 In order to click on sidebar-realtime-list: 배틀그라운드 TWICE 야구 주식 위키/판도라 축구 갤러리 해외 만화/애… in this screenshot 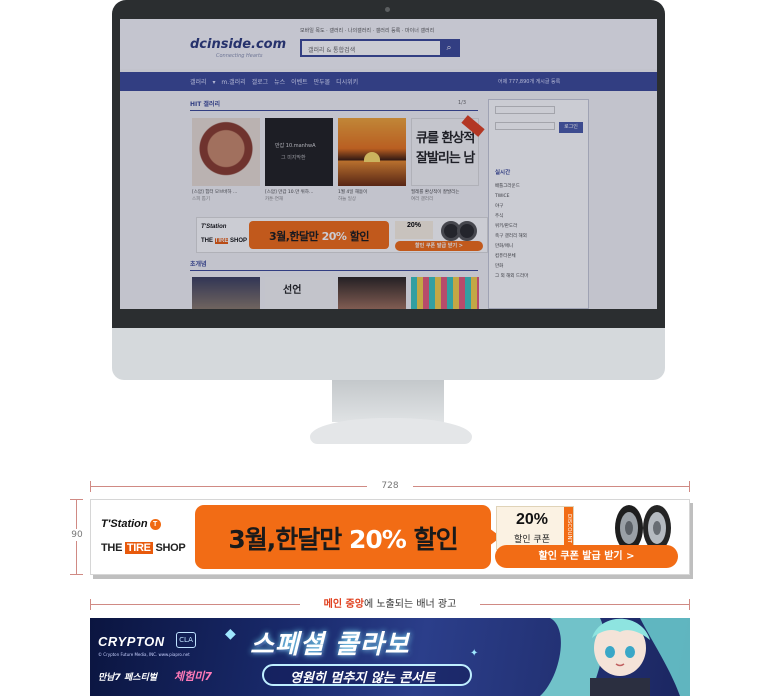, I will do `click(511, 232)`.